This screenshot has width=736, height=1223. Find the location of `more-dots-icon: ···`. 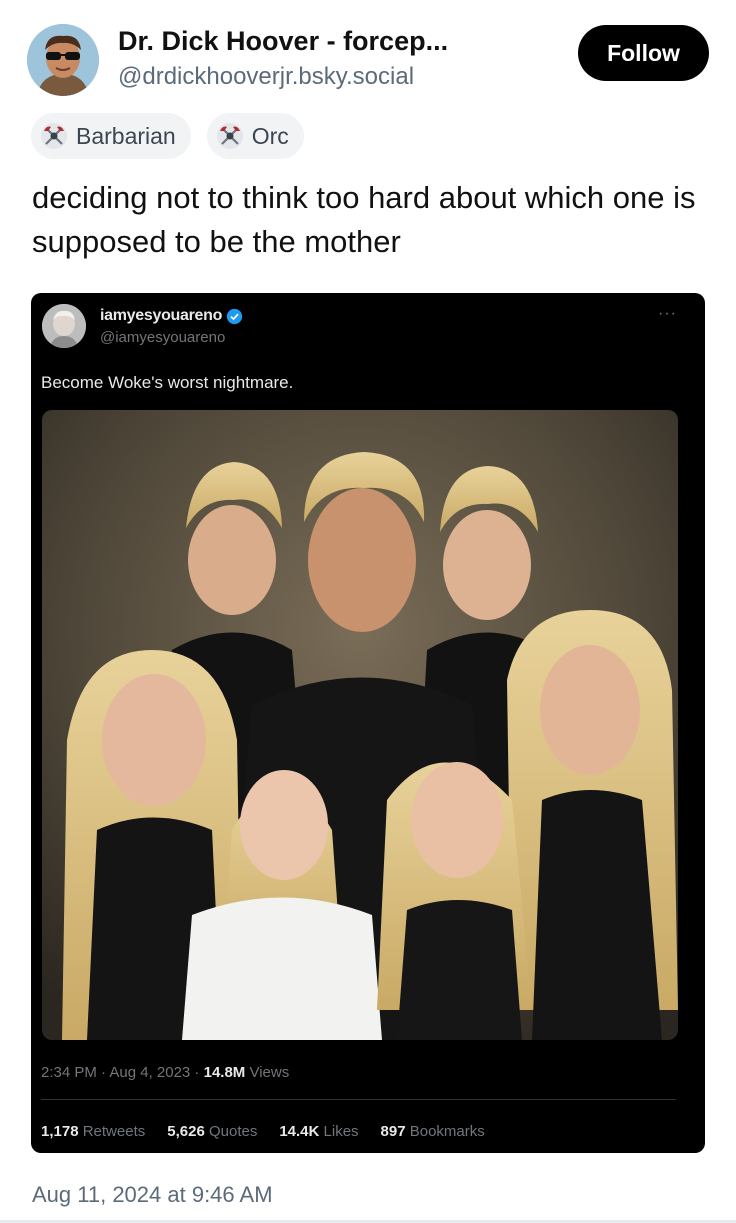

more-dots-icon: ··· is located at coordinates (667, 313).